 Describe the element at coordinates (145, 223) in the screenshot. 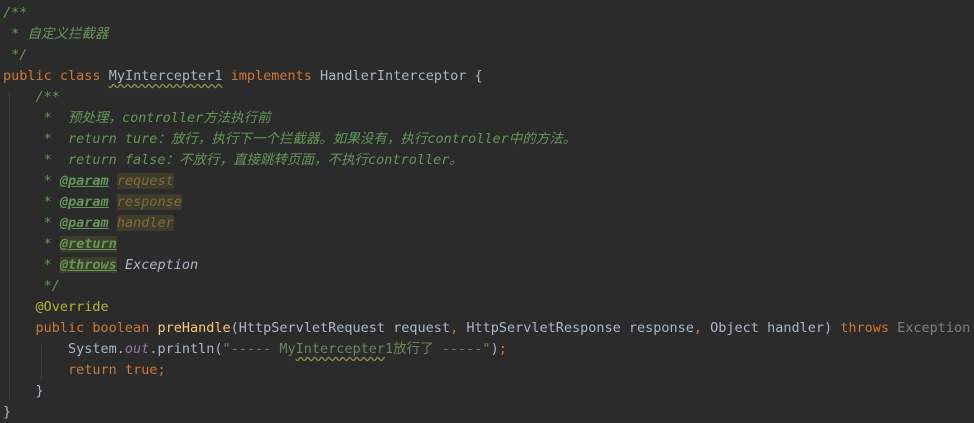

I see `code-token: handler` at that location.